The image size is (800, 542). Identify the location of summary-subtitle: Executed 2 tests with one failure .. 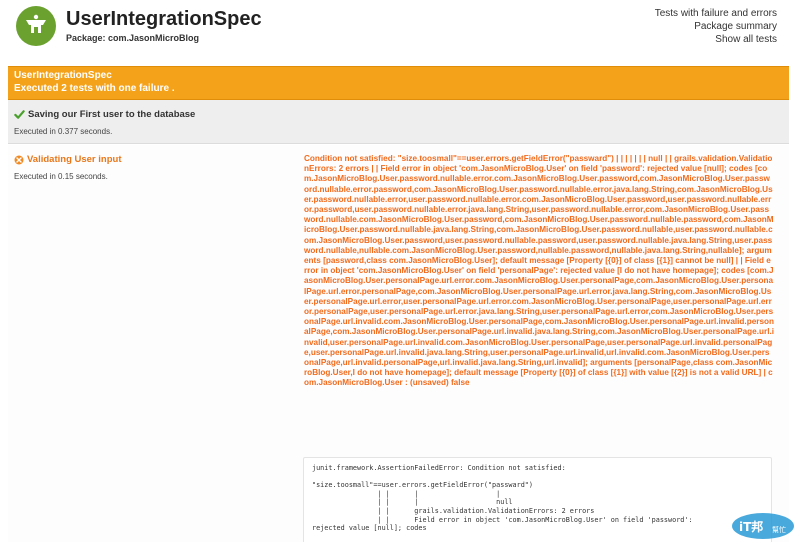
(94, 88).